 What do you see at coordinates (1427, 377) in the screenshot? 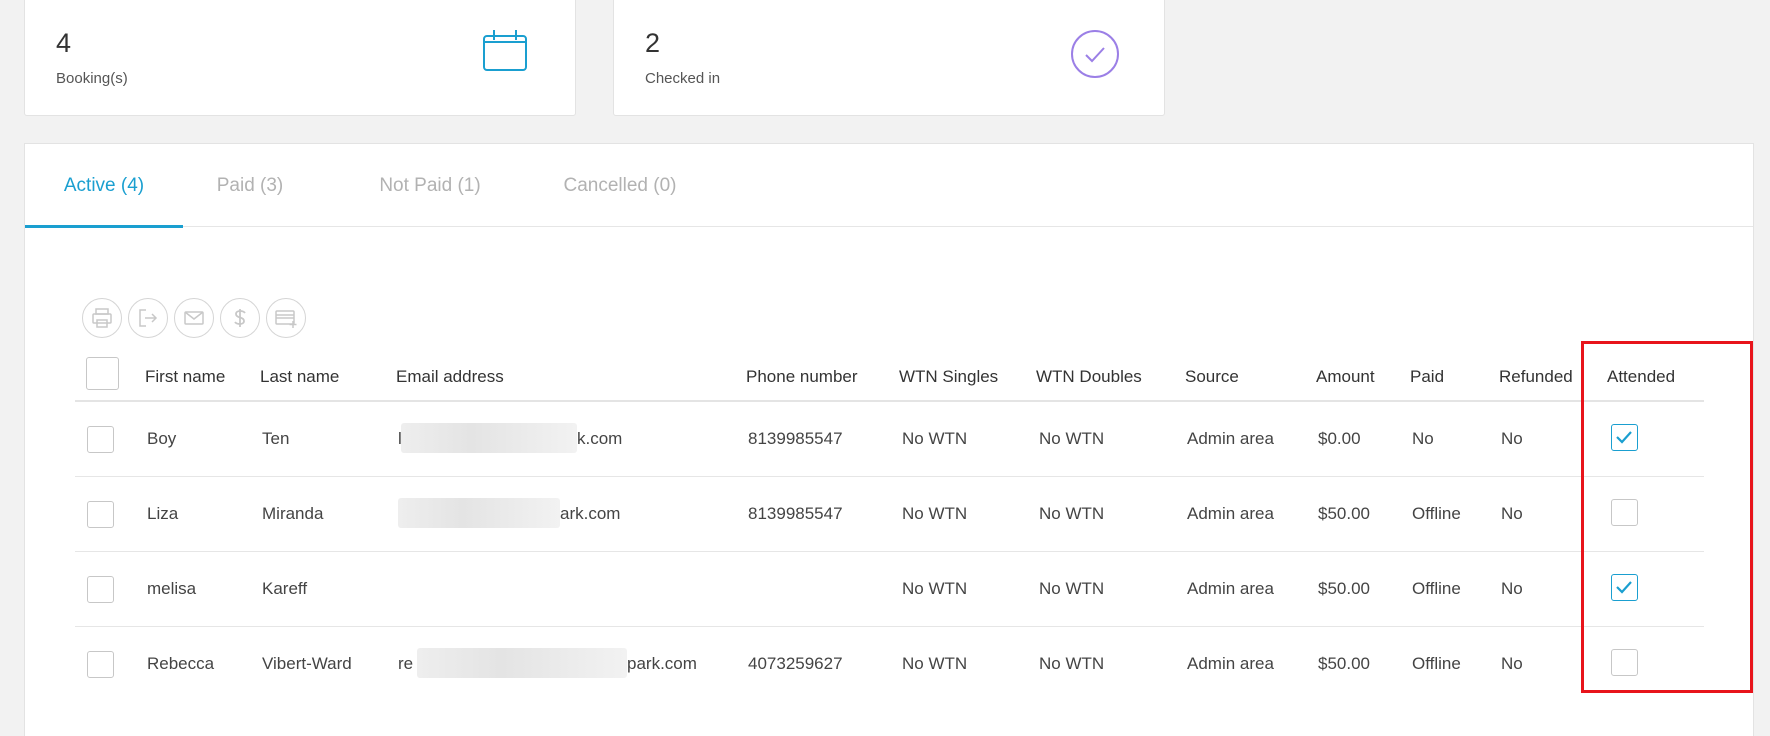
I see `column-paid: Paid` at bounding box center [1427, 377].